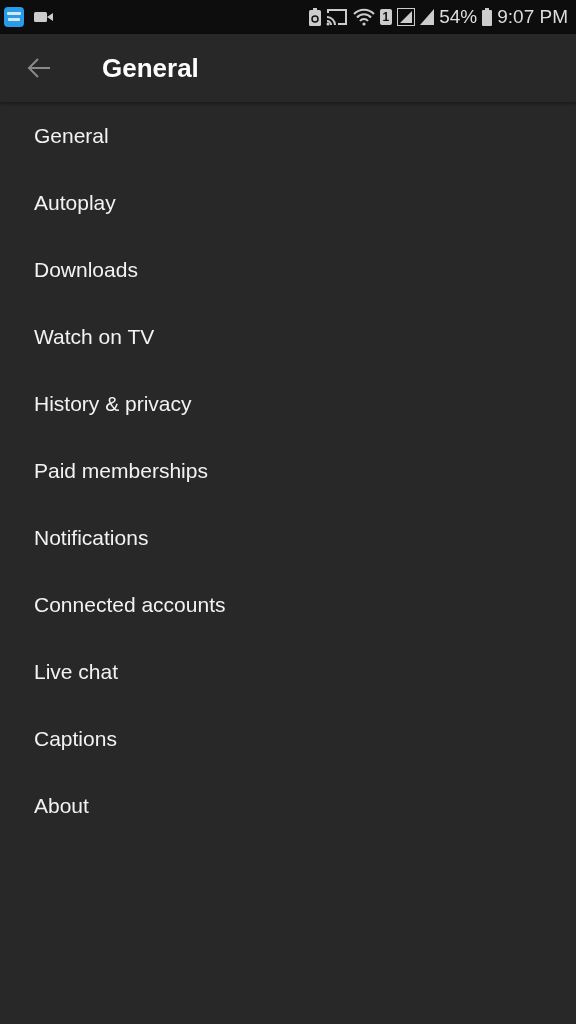  I want to click on video-camera-icon, so click(44, 17).